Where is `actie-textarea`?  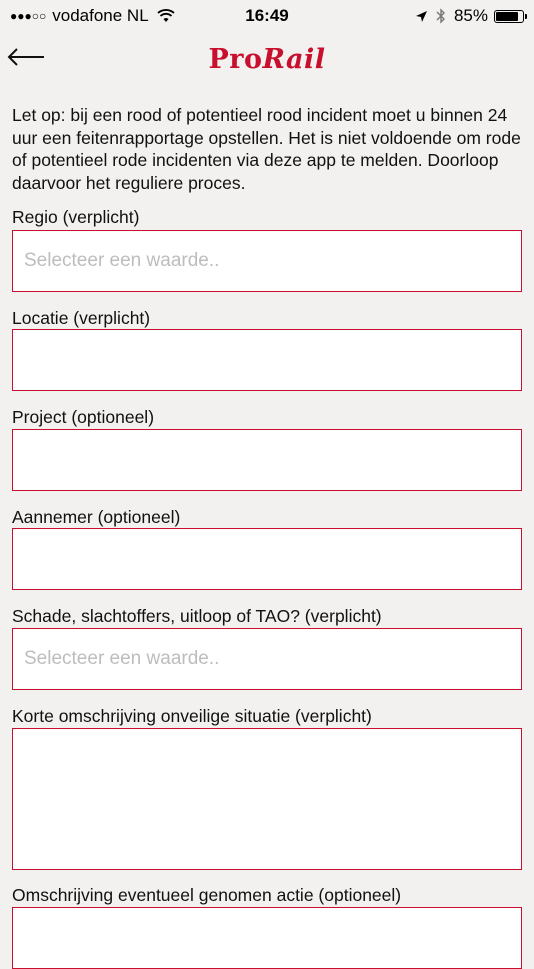
actie-textarea is located at coordinates (267, 938).